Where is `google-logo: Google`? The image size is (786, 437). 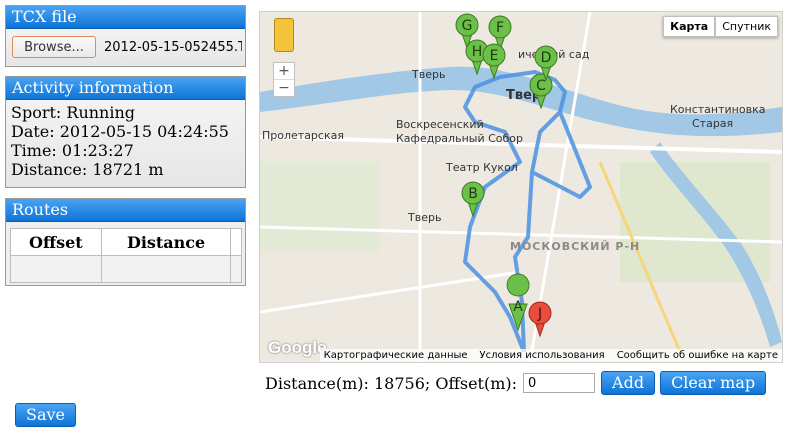
google-logo: Google is located at coordinates (297, 347).